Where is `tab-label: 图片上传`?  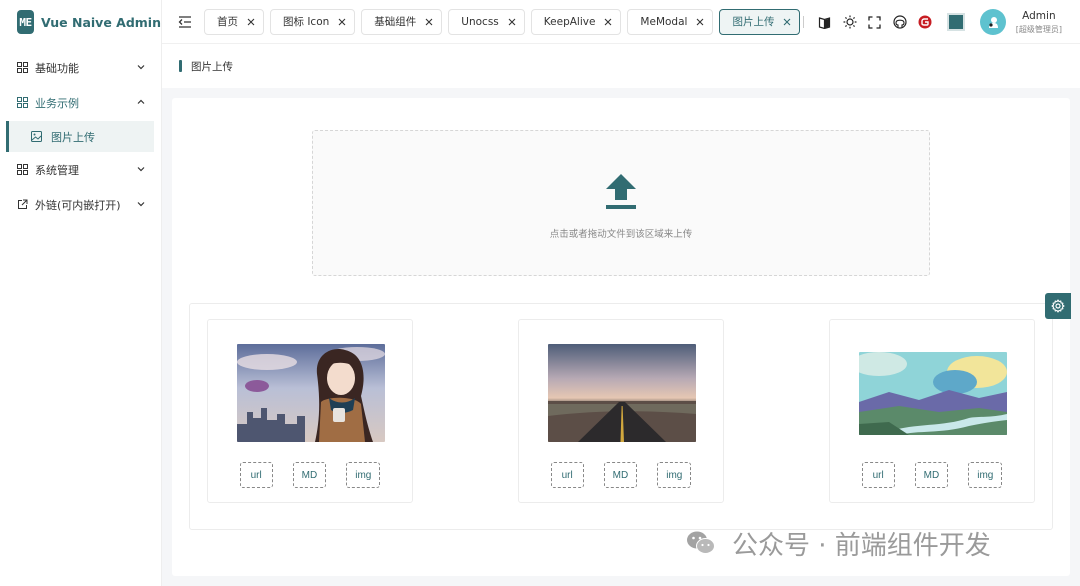 tab-label: 图片上传 is located at coordinates (753, 22).